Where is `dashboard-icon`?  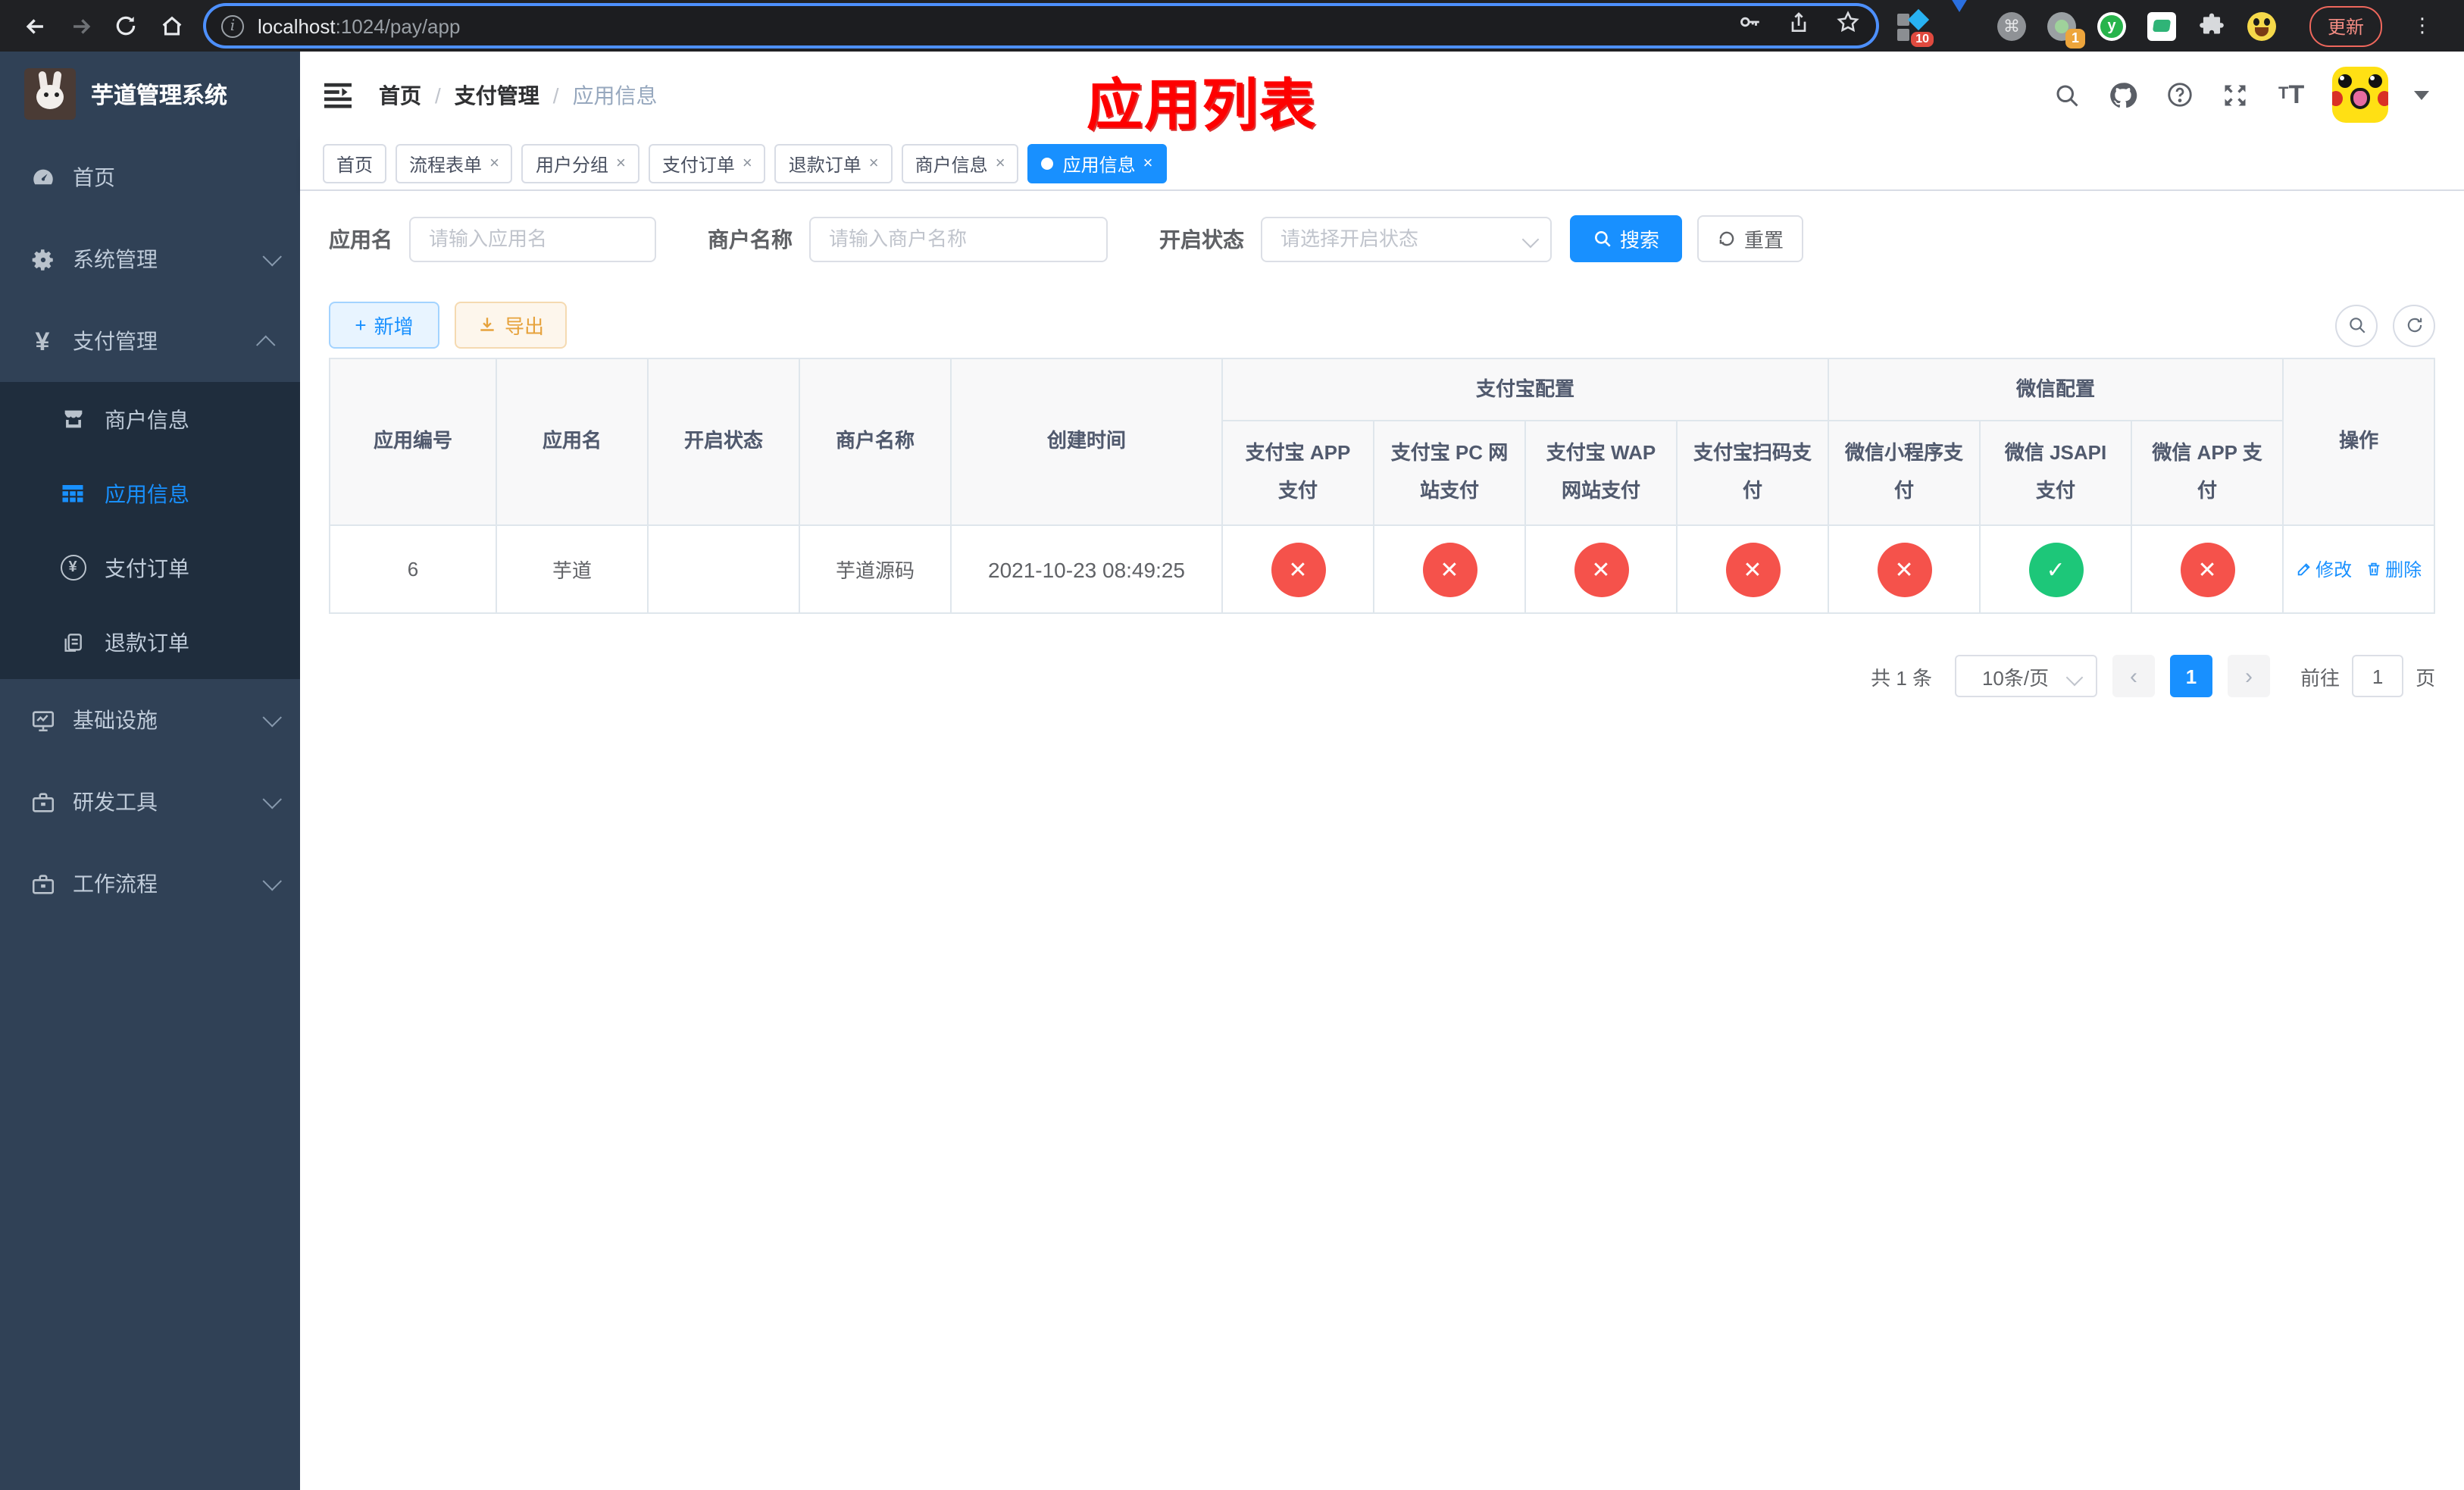 dashboard-icon is located at coordinates (42, 177).